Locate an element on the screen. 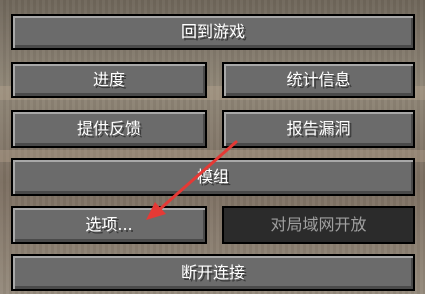 Image resolution: width=425 pixels, height=294 pixels. statistics-button: 统计信息 is located at coordinates (318, 80).